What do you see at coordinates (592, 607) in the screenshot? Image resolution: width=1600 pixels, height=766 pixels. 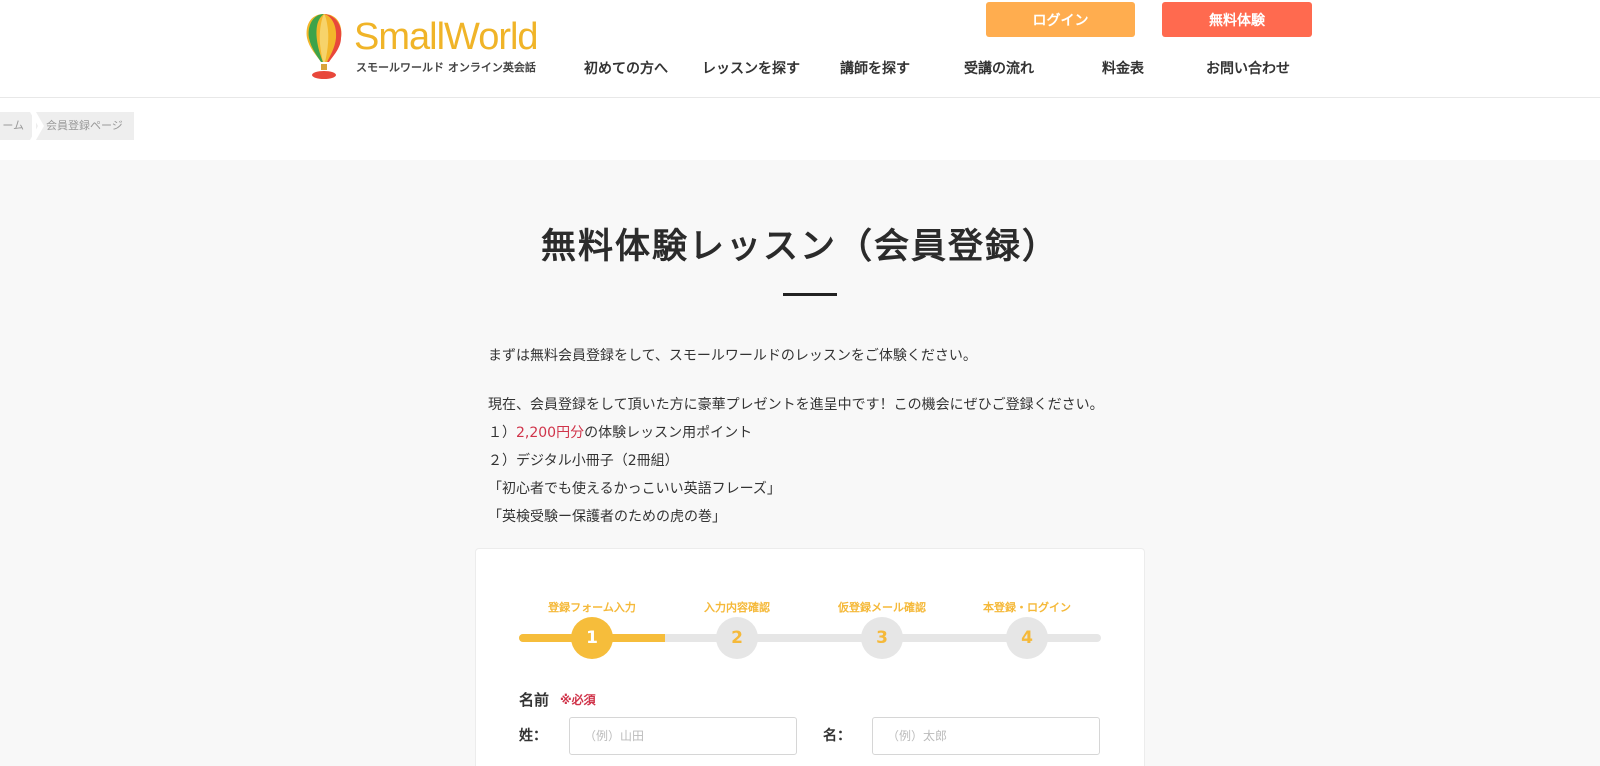 I see `step-label-1: 登録フォーム入力` at bounding box center [592, 607].